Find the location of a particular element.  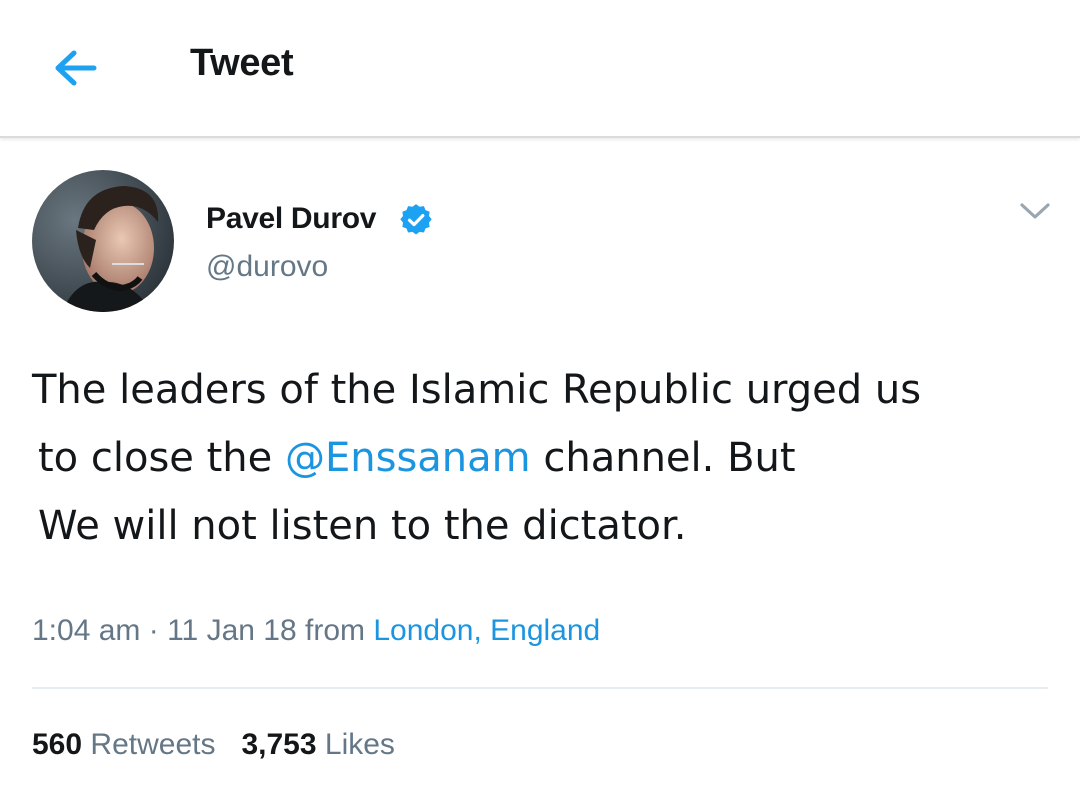

avatar-image is located at coordinates (103, 241).